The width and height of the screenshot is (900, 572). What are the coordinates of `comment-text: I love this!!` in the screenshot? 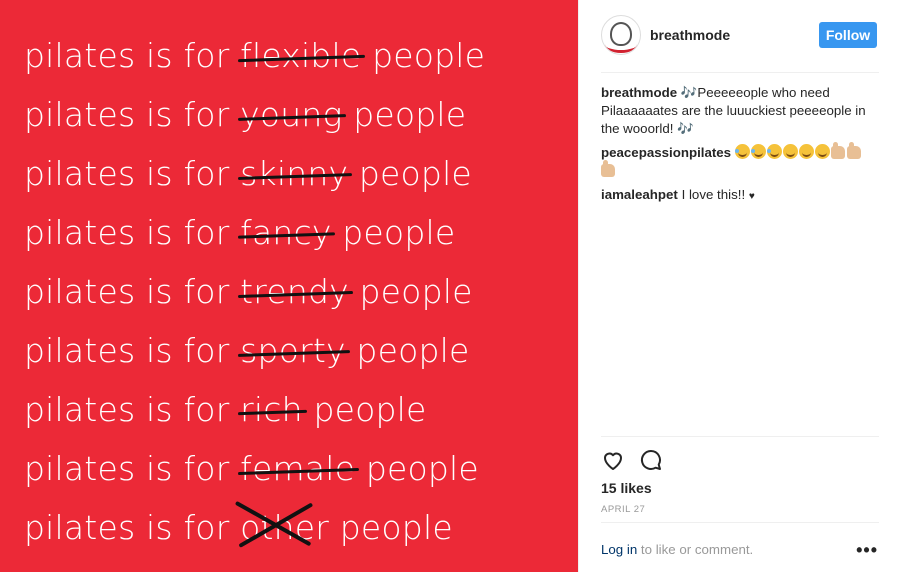 It's located at (713, 194).